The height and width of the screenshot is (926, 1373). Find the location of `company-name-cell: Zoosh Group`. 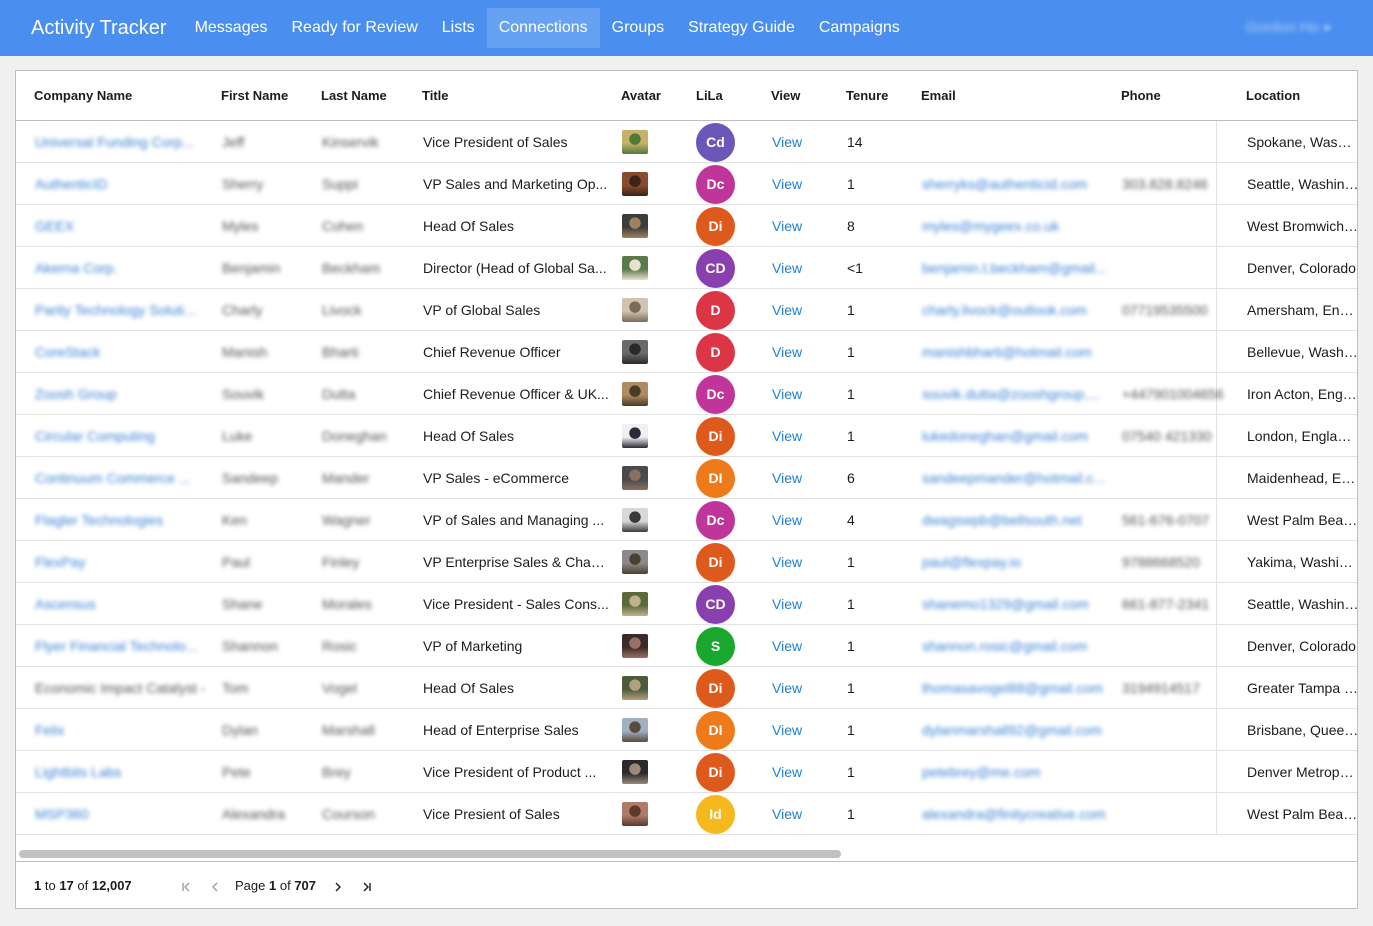

company-name-cell: Zoosh Group is located at coordinates (124, 394).